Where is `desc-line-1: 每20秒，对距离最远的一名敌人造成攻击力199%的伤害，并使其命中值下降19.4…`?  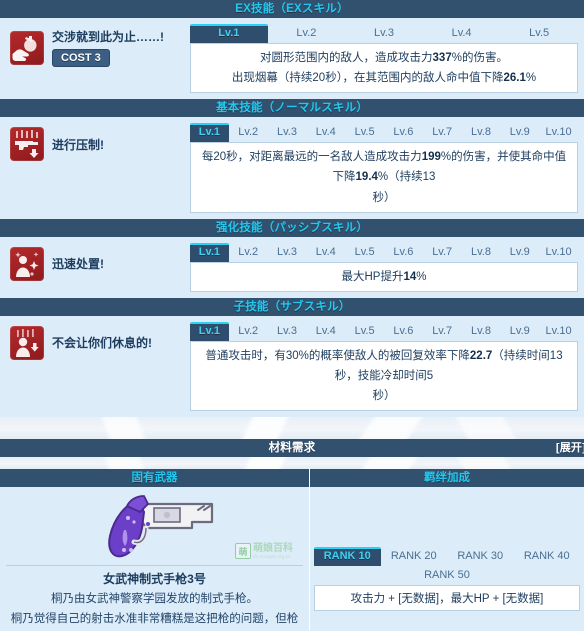 desc-line-1: 每20秒，对距离最远的一名敌人造成攻击力199%的伤害，并使其命中值下降19.4… is located at coordinates (384, 167).